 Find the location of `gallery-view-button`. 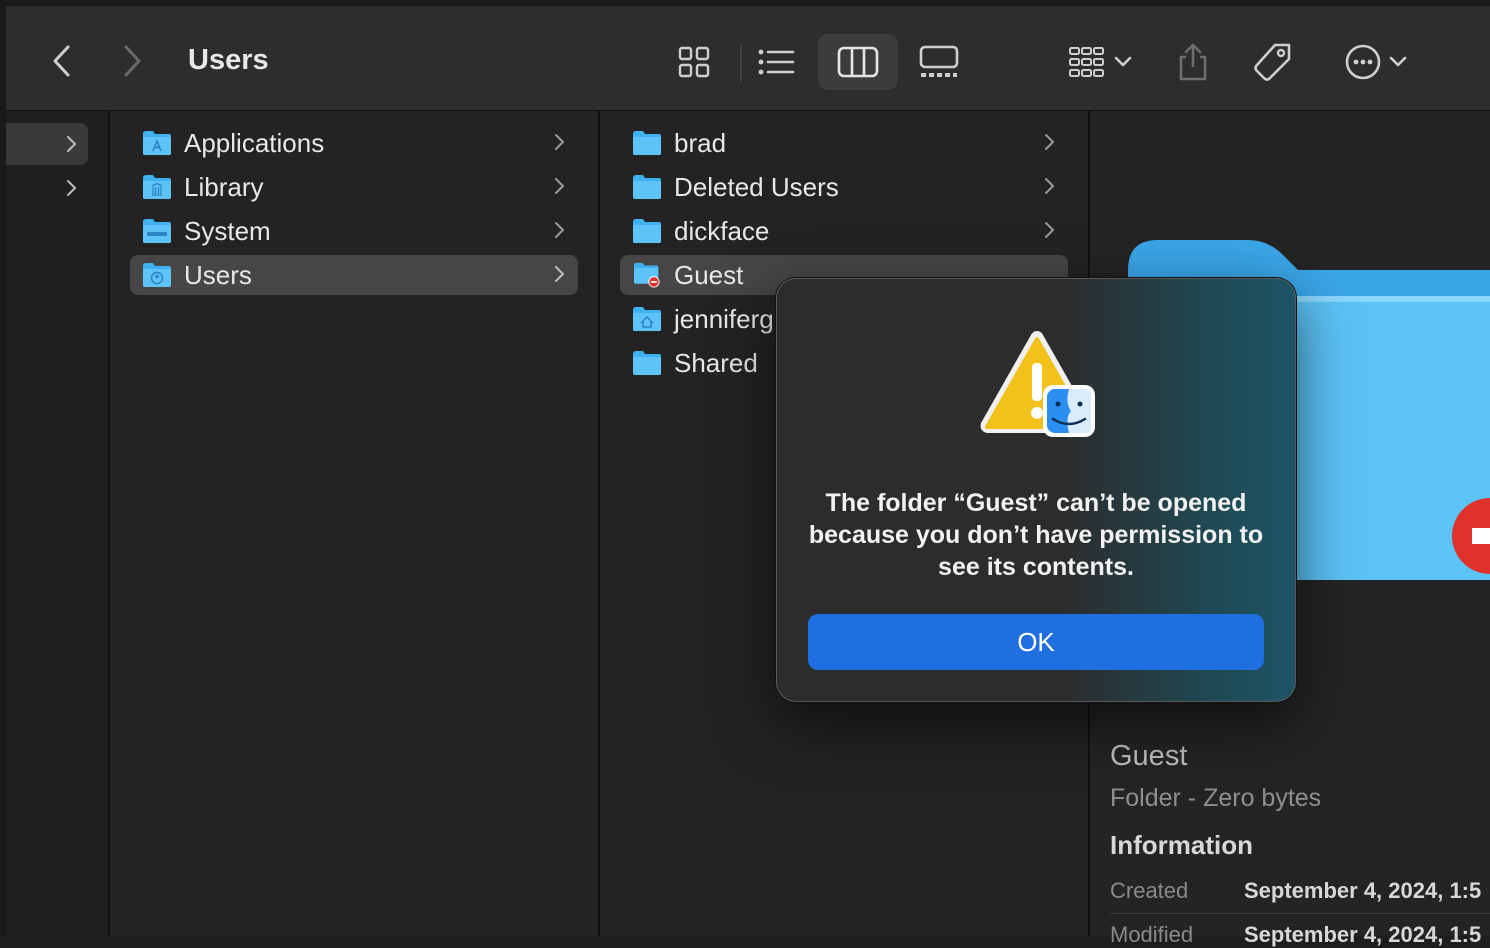

gallery-view-button is located at coordinates (939, 62).